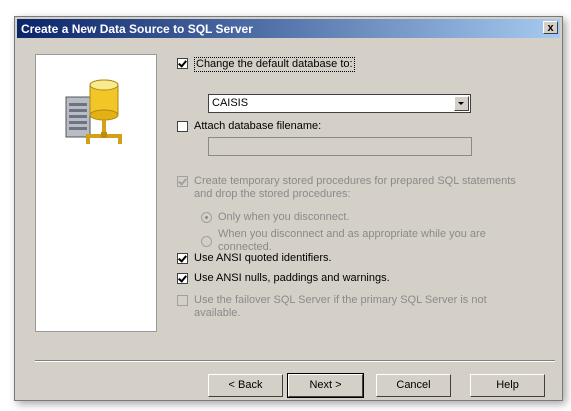 The width and height of the screenshot is (571, 411). What do you see at coordinates (230, 103) in the screenshot?
I see `database-select-value: CAISIS` at bounding box center [230, 103].